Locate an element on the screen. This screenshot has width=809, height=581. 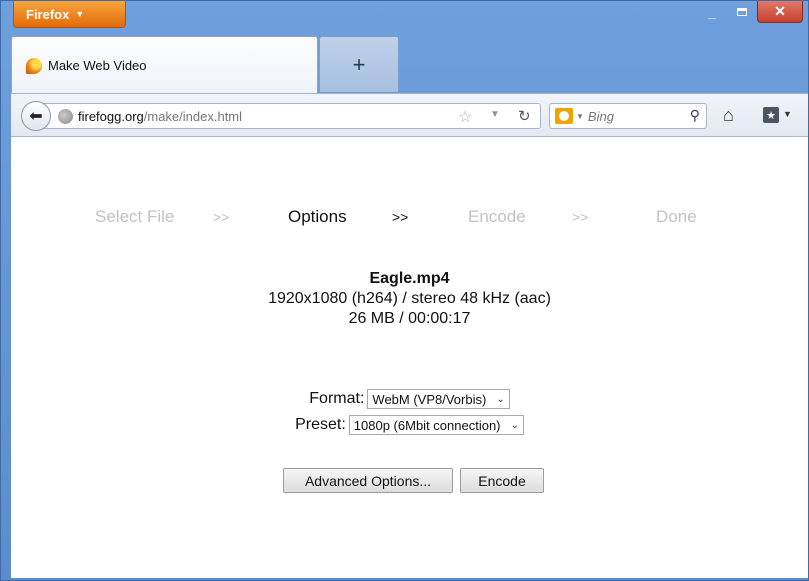
close-button: ✕ is located at coordinates (780, 12).